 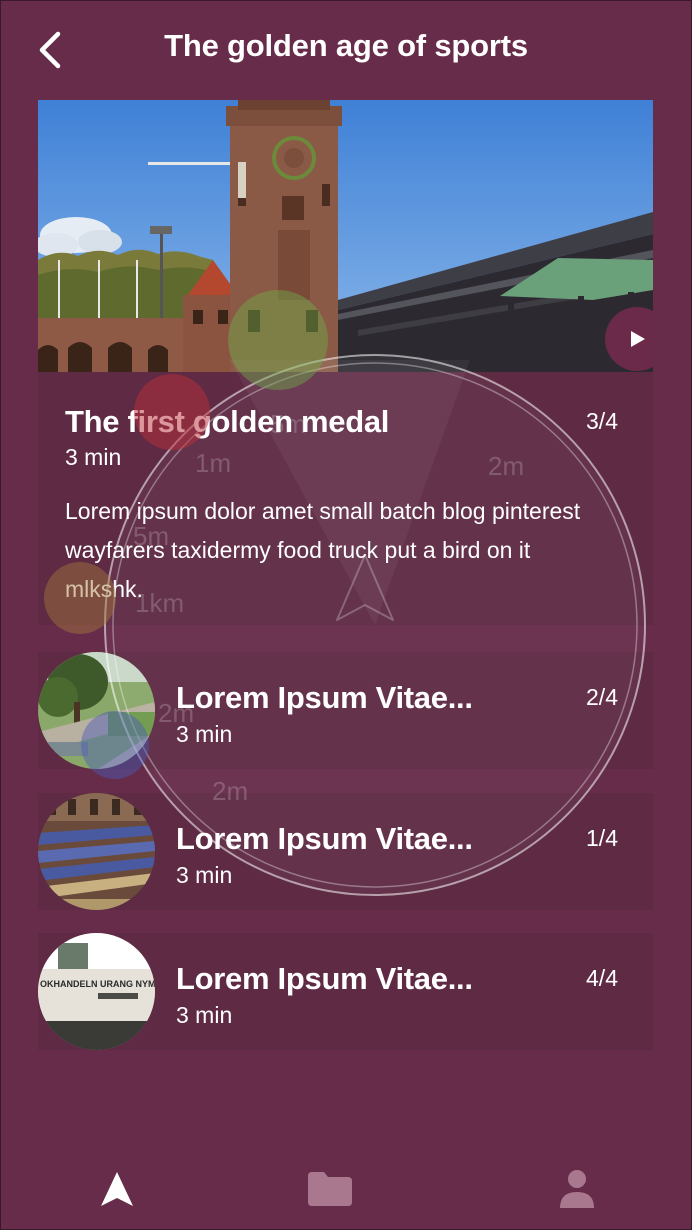 I want to click on tab-navigate, so click(x=117, y=1193).